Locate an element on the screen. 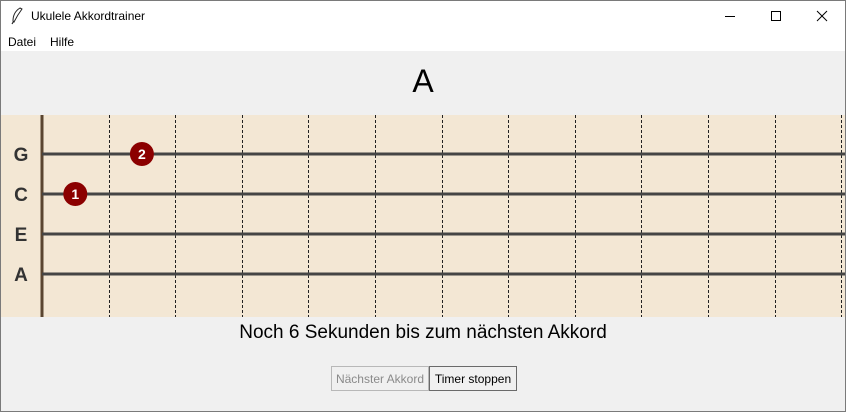  string-label-e: E is located at coordinates (21, 235).